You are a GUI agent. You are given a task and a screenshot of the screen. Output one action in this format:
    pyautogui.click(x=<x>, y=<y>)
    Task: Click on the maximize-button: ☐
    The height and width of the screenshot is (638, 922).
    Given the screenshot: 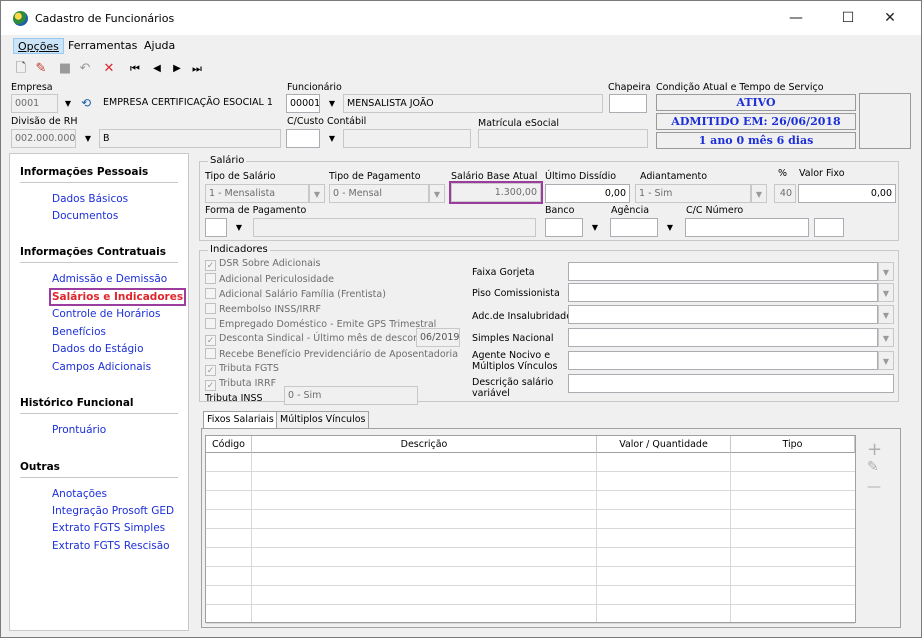 What is the action you would take?
    pyautogui.click(x=848, y=18)
    